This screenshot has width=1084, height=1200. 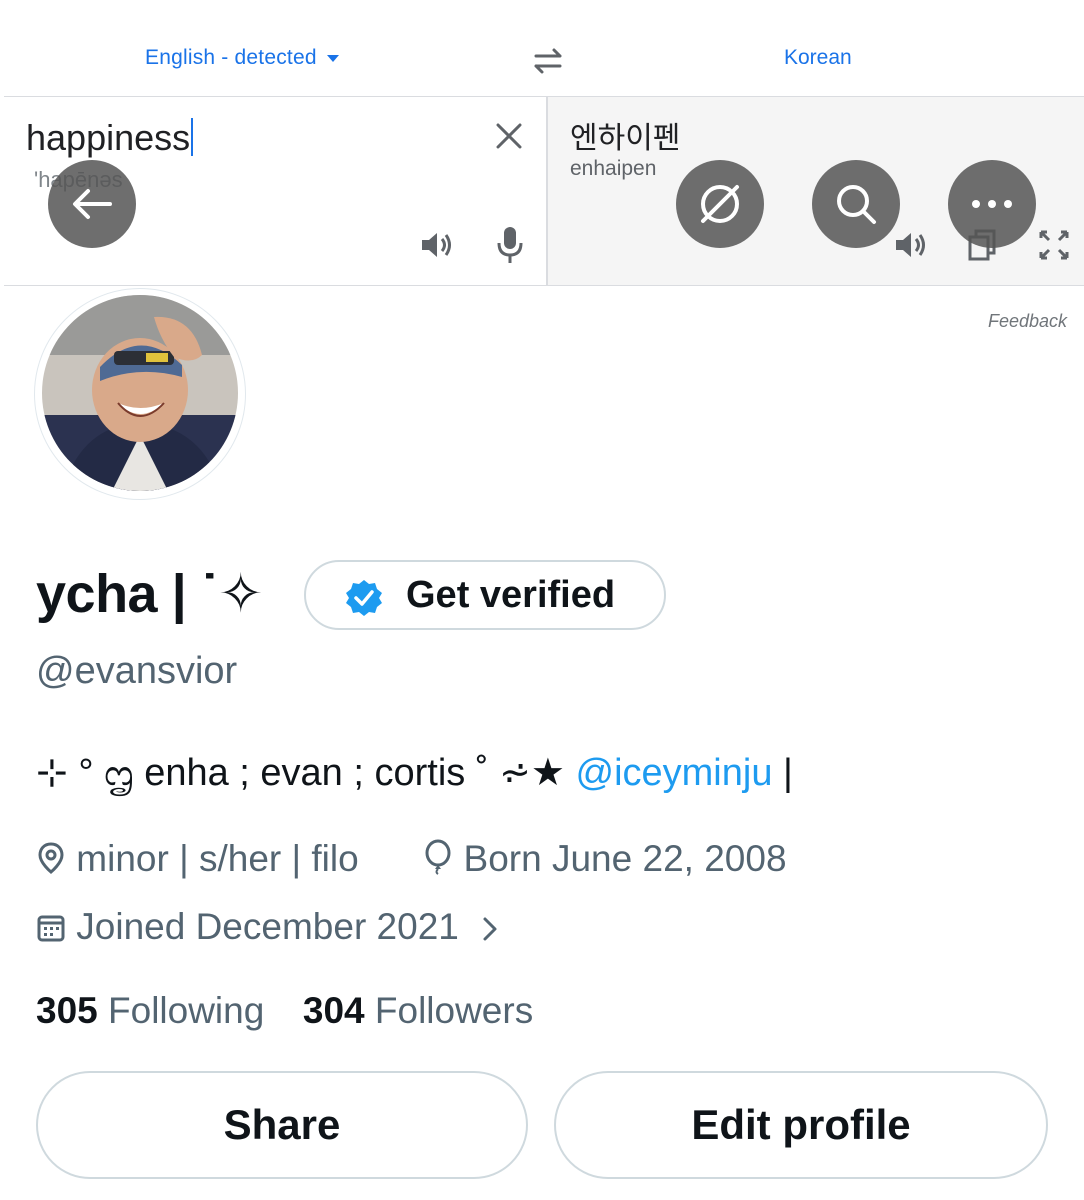 I want to click on chevron-down-icon, so click(x=332, y=58).